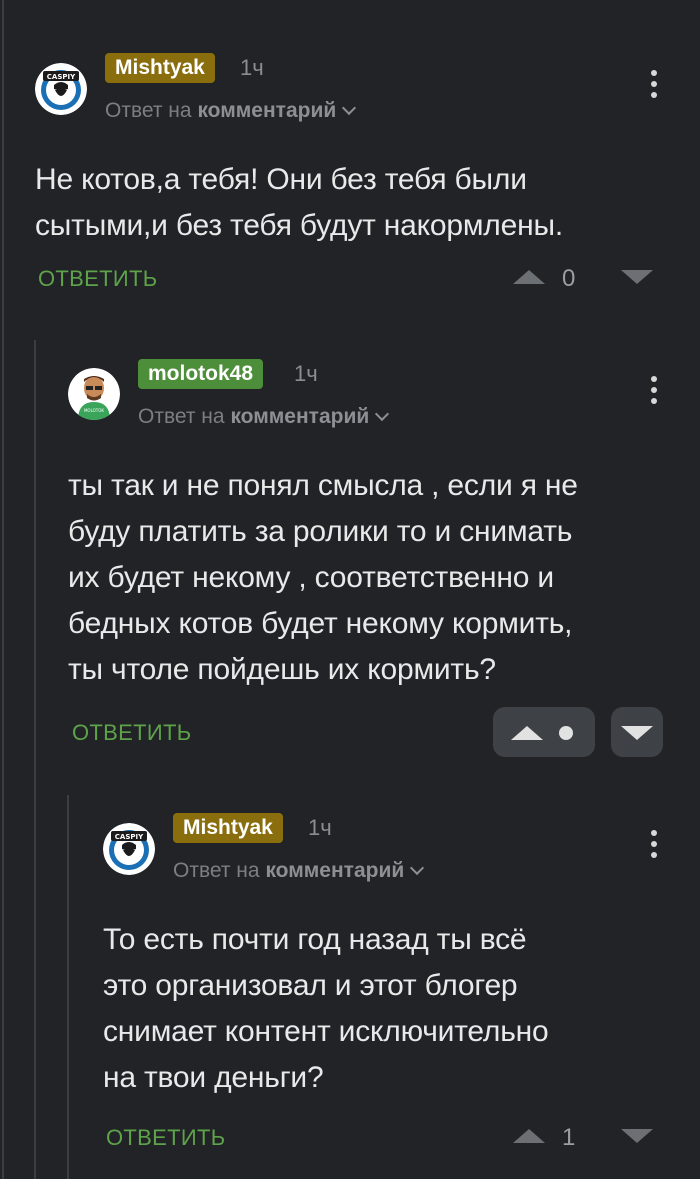  I want to click on comment-score: 0, so click(569, 278).